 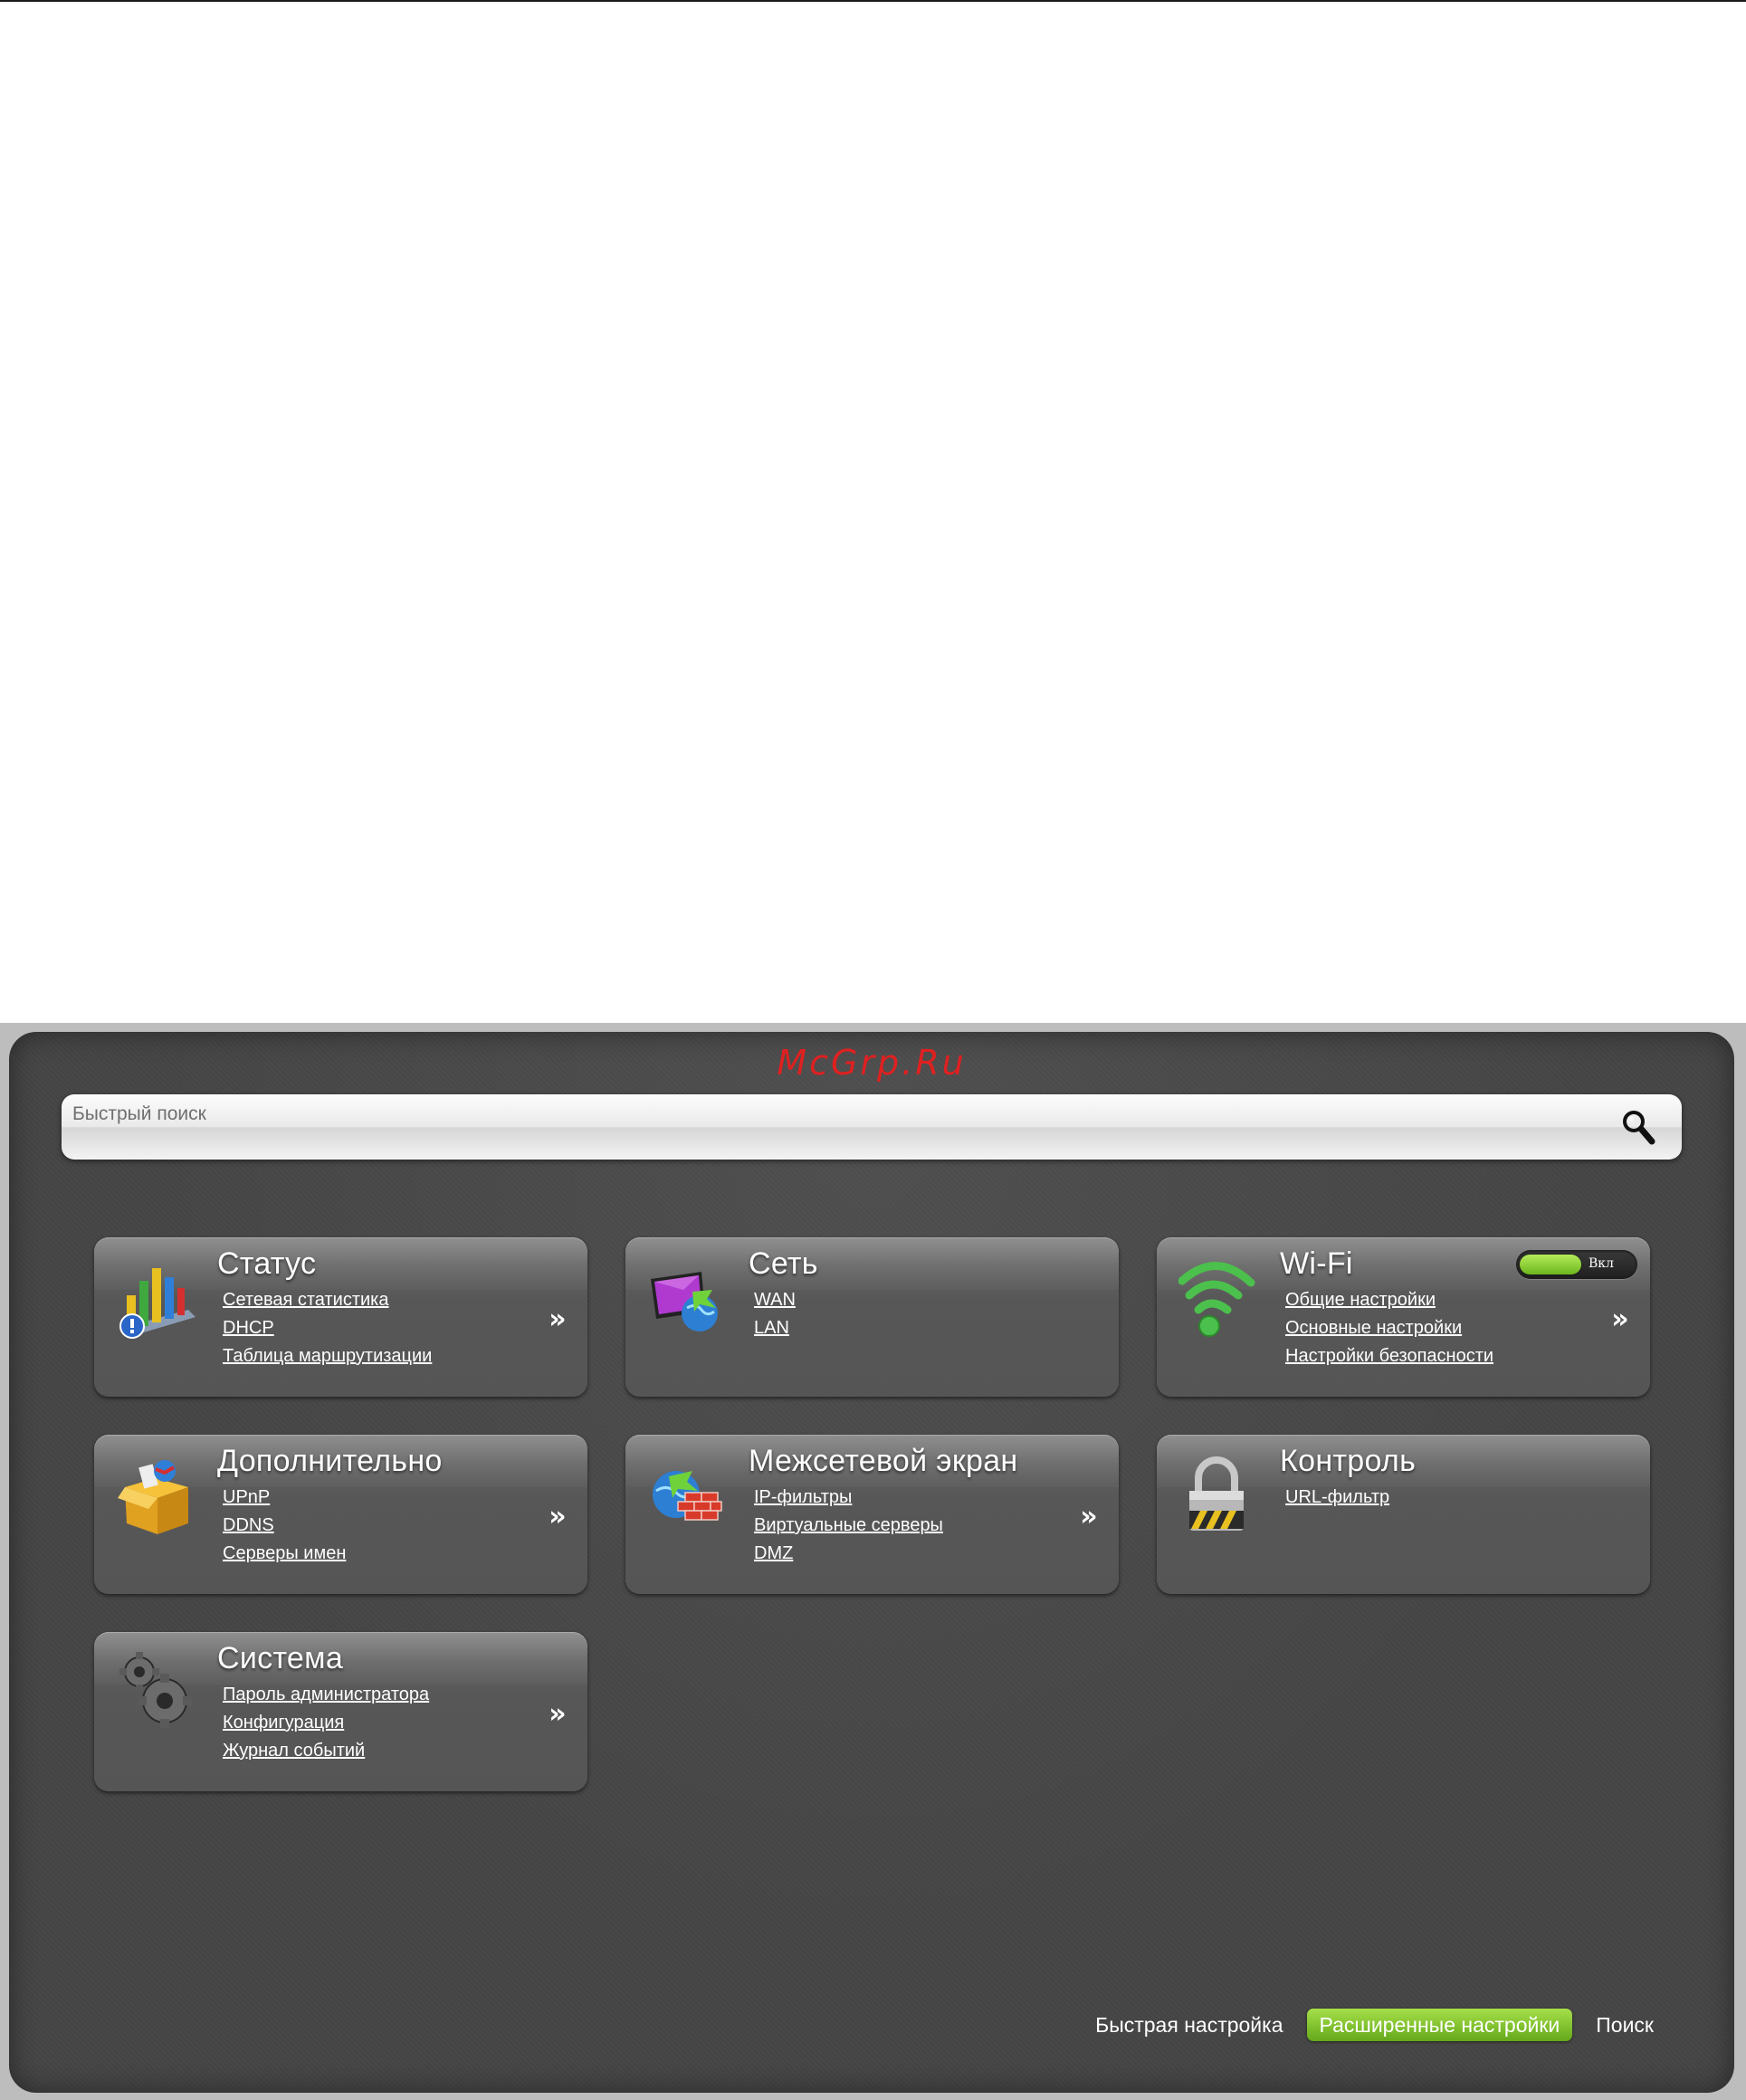 I want to click on list-item: Общие настройки, so click(x=1389, y=1304).